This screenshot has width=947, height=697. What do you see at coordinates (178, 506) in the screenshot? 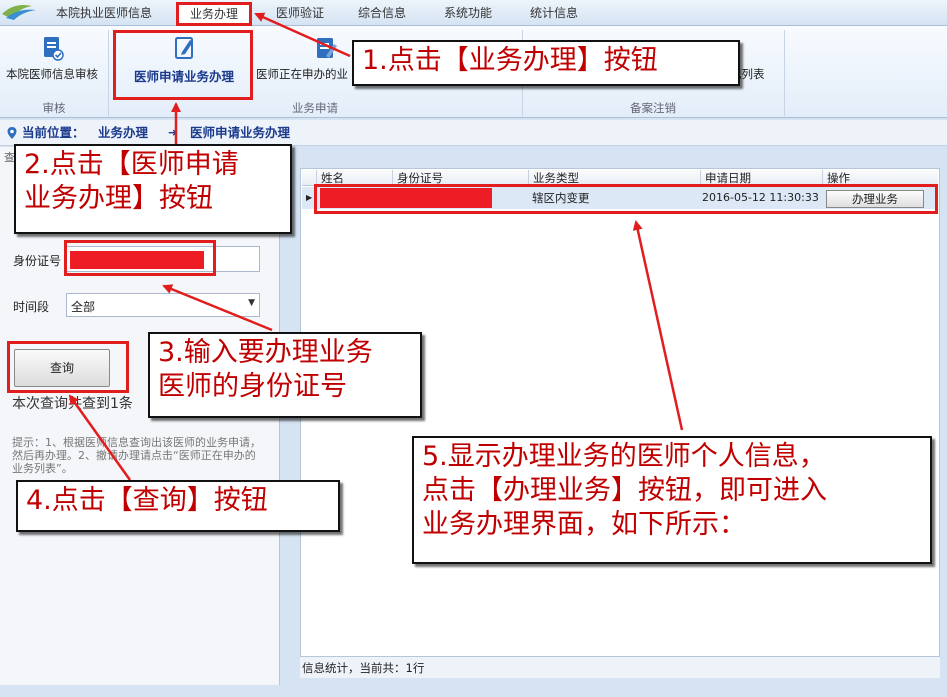
I see `annotation-step4: 4.点击【查询】按钮` at bounding box center [178, 506].